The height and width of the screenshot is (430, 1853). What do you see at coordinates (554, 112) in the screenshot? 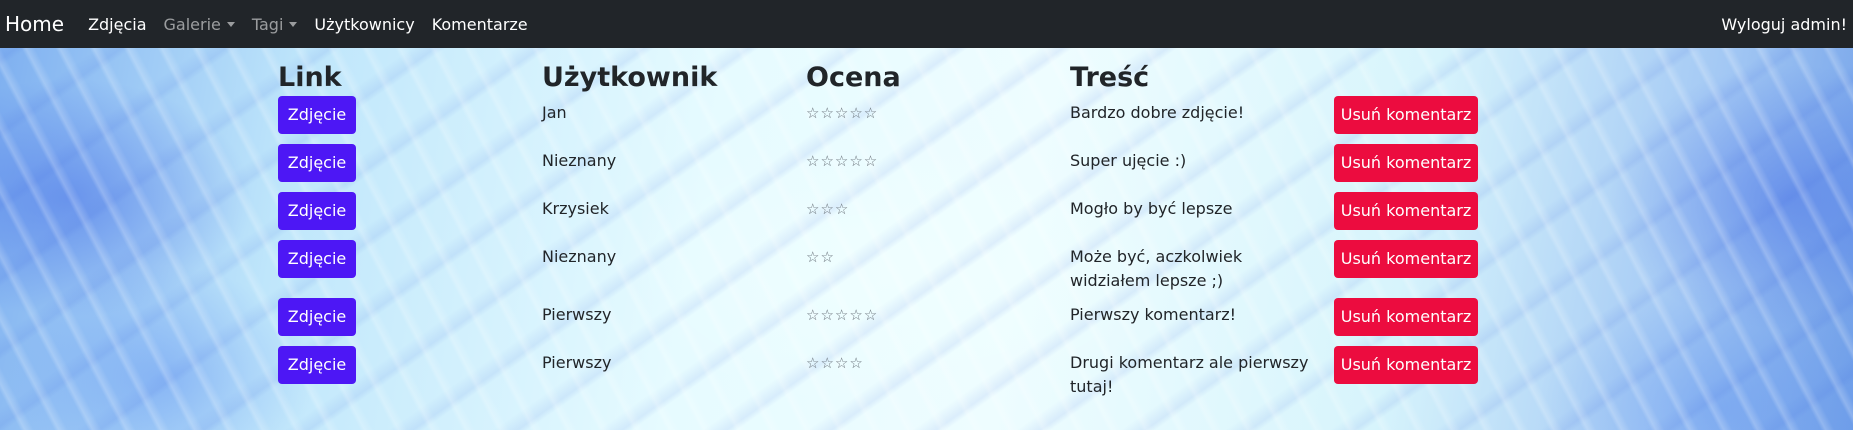
I see `user-name: Jan` at bounding box center [554, 112].